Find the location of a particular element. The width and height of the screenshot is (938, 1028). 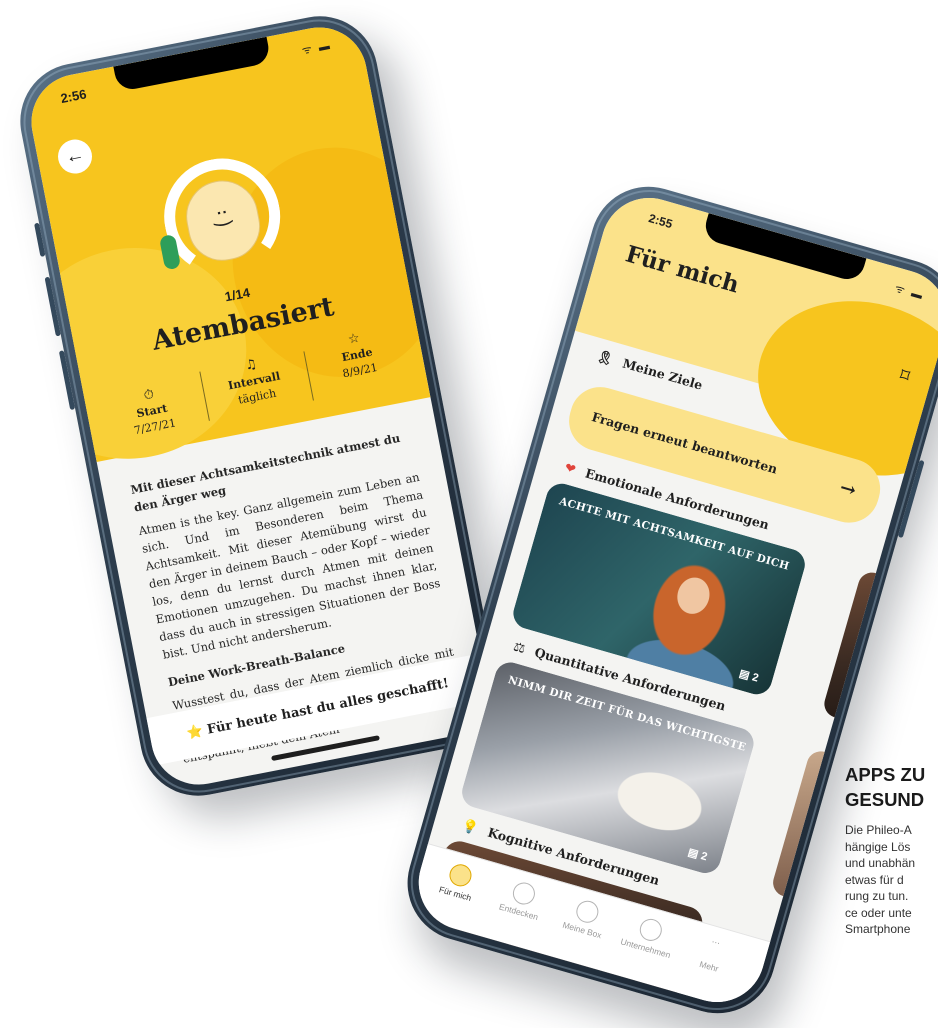

more-icon: ⋯ is located at coordinates (716, 942).